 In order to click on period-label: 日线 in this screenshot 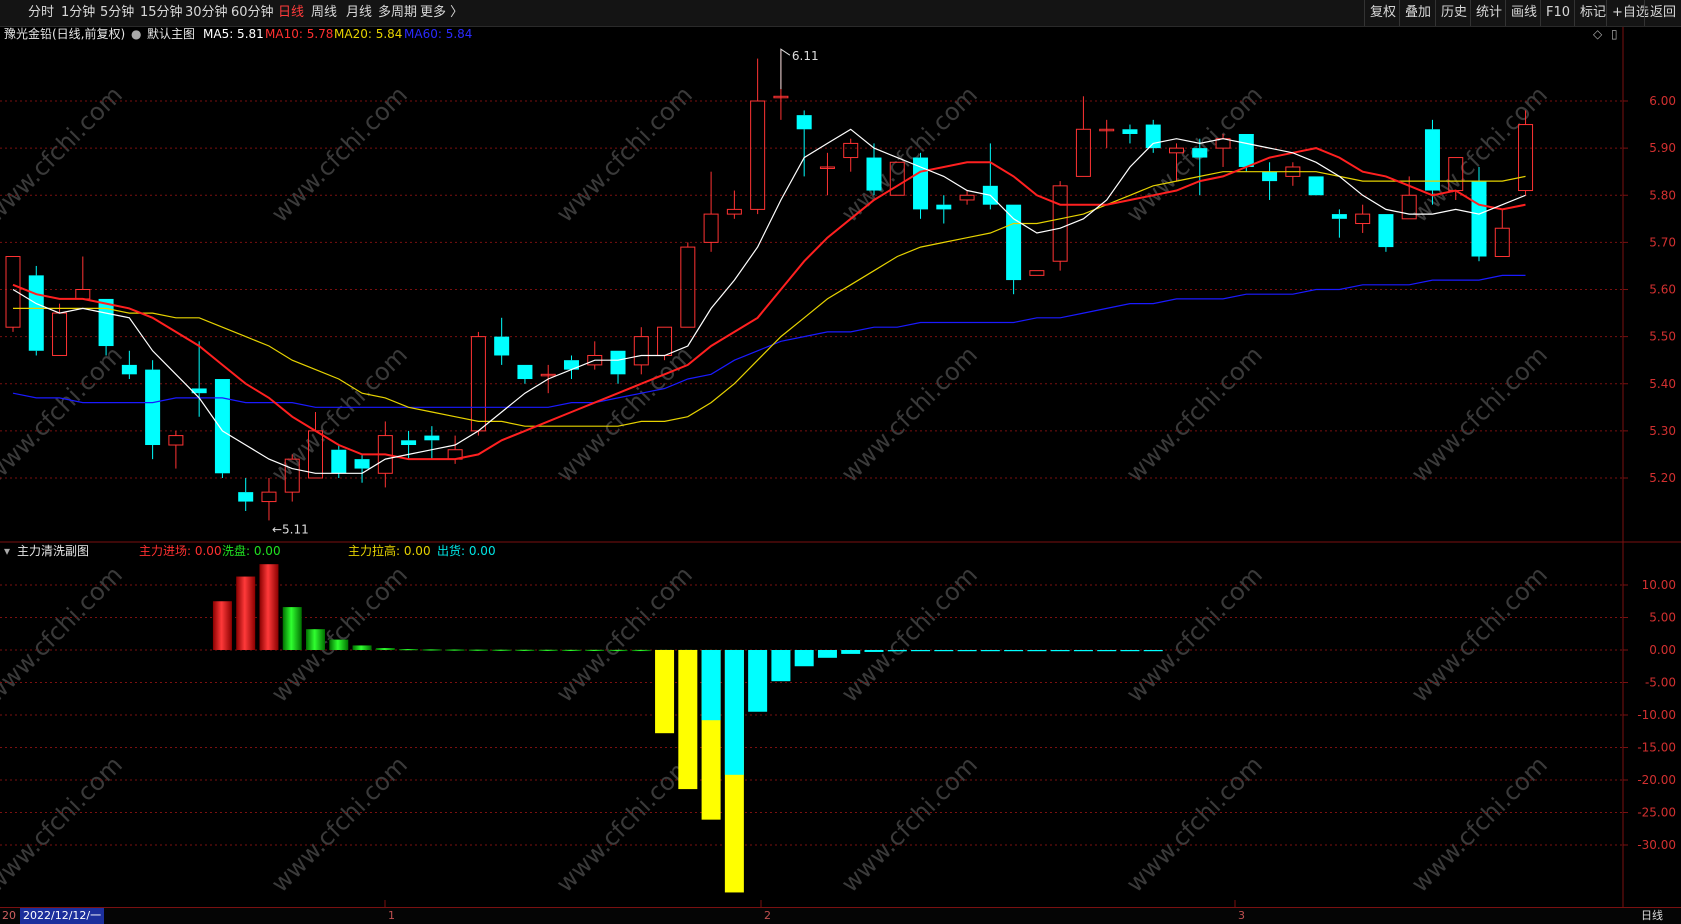, I will do `click(1652, 916)`.